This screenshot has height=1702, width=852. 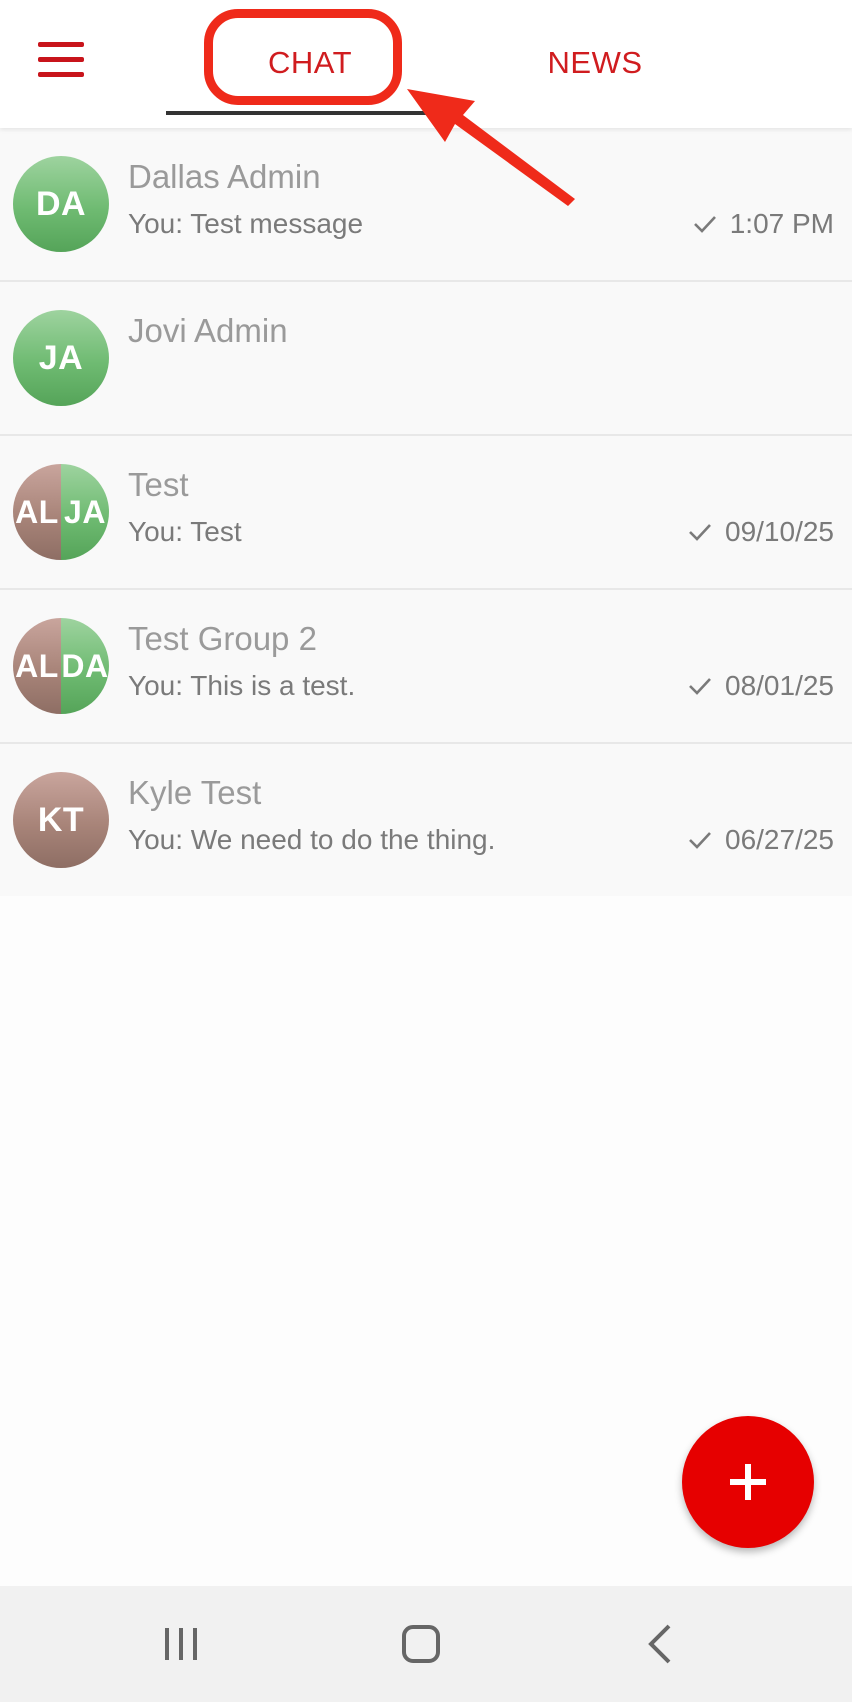 I want to click on top-app-bar: CHAT NEWS, so click(x=426, y=64).